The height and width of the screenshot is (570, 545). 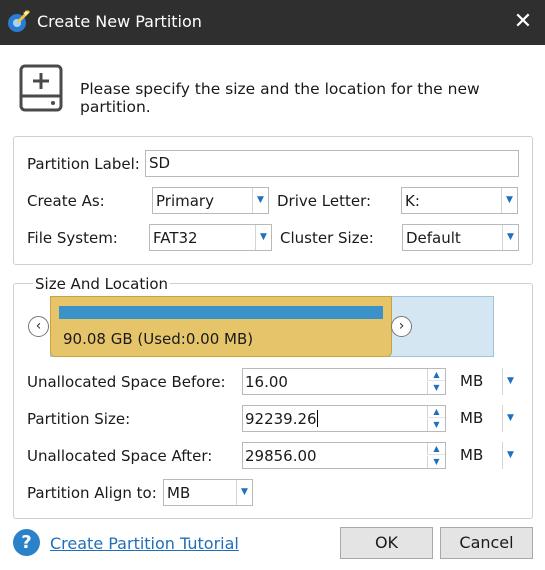 I want to click on create-as-caption: Create As:, so click(x=66, y=201).